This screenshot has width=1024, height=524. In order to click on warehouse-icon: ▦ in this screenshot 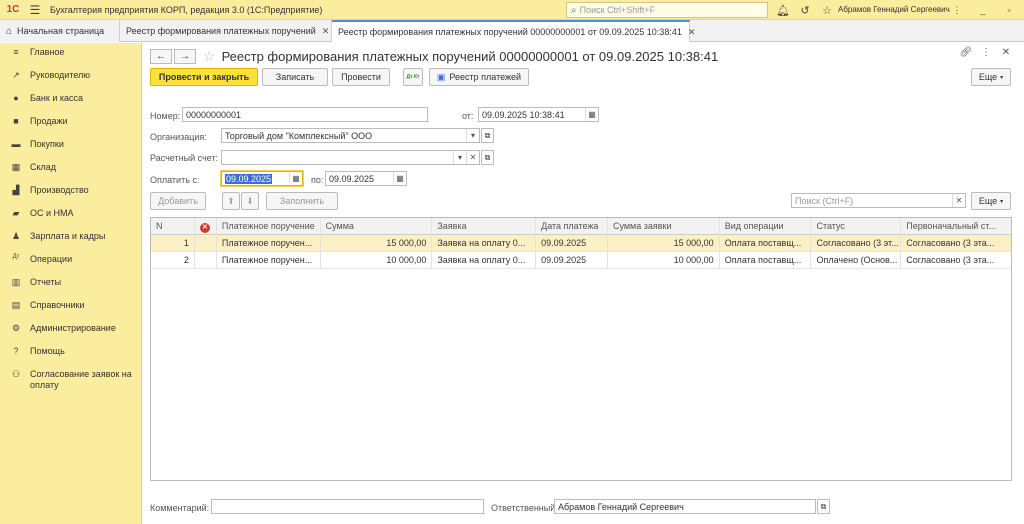, I will do `click(16, 167)`.